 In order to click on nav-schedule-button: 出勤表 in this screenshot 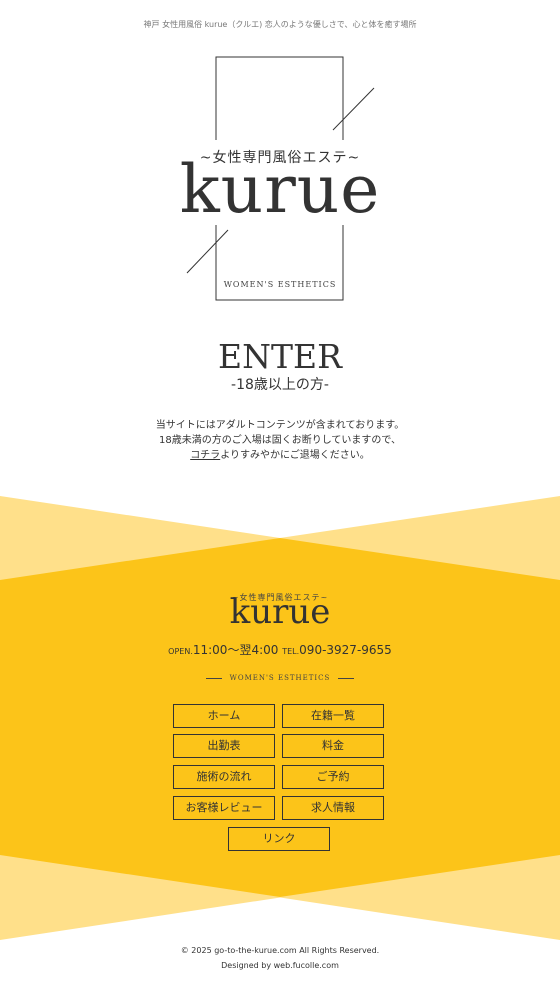, I will do `click(224, 746)`.